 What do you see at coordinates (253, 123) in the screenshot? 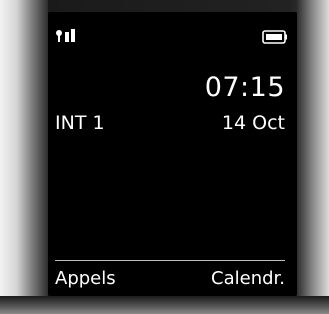
I see `current-date: 14 Oct` at bounding box center [253, 123].